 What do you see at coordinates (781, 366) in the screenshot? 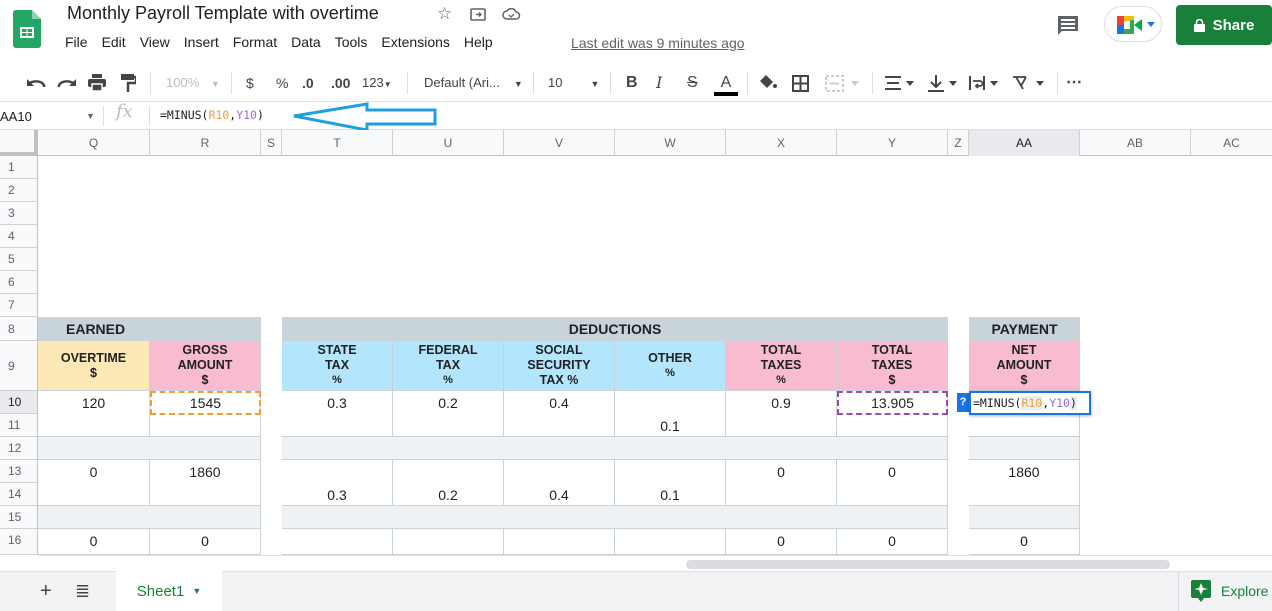
I see `header-total-taxes-pct: TOTAL TAXES%` at bounding box center [781, 366].